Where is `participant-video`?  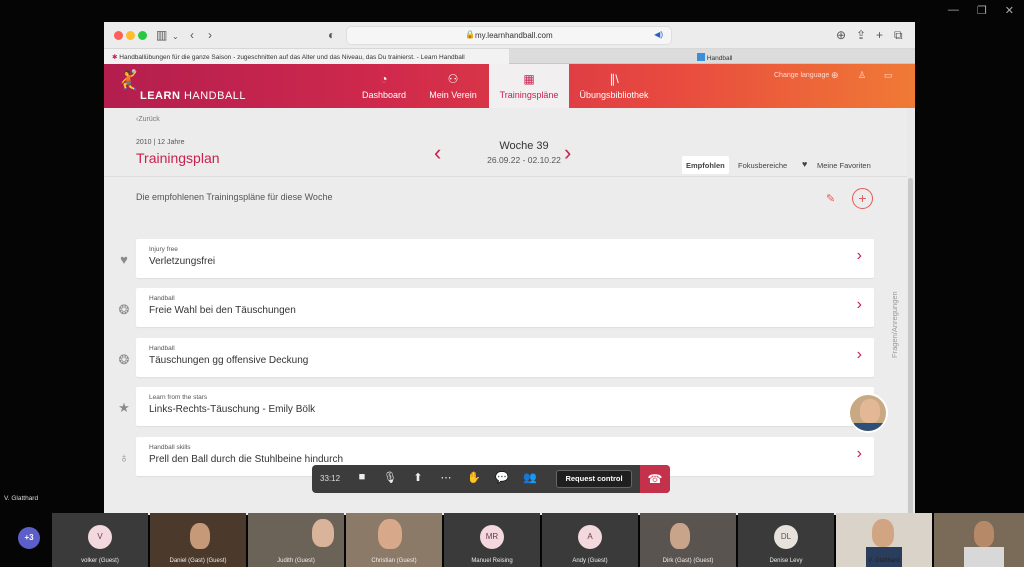
participant-video is located at coordinates (984, 534).